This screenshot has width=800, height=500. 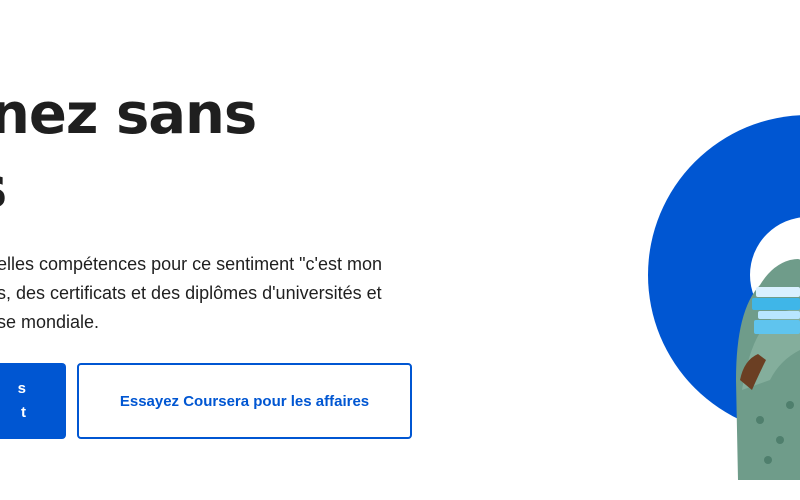 I want to click on headline-line-1: nez sans, so click(x=128, y=114).